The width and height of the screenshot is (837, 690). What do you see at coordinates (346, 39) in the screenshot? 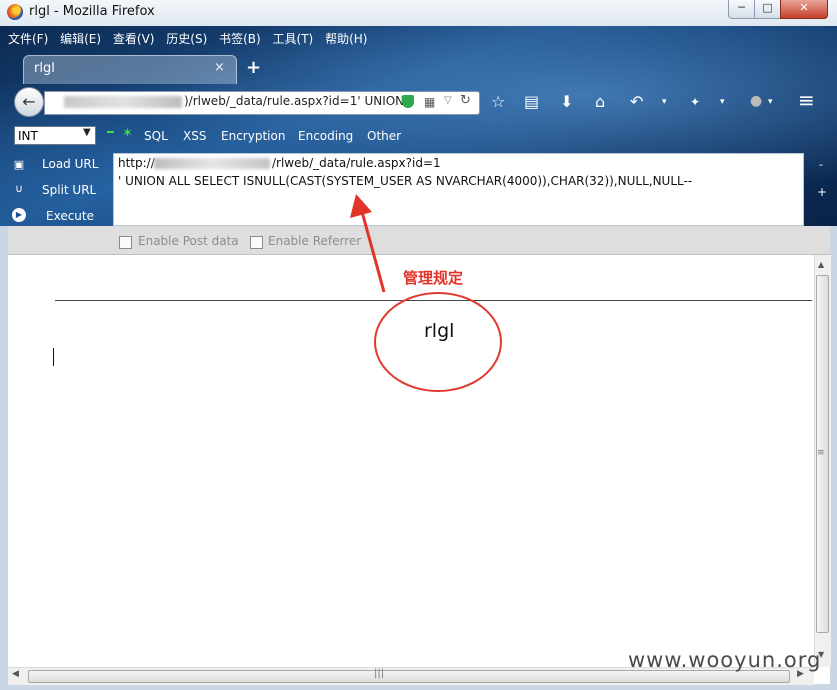
I see `menu-help: 帮助(H)` at bounding box center [346, 39].